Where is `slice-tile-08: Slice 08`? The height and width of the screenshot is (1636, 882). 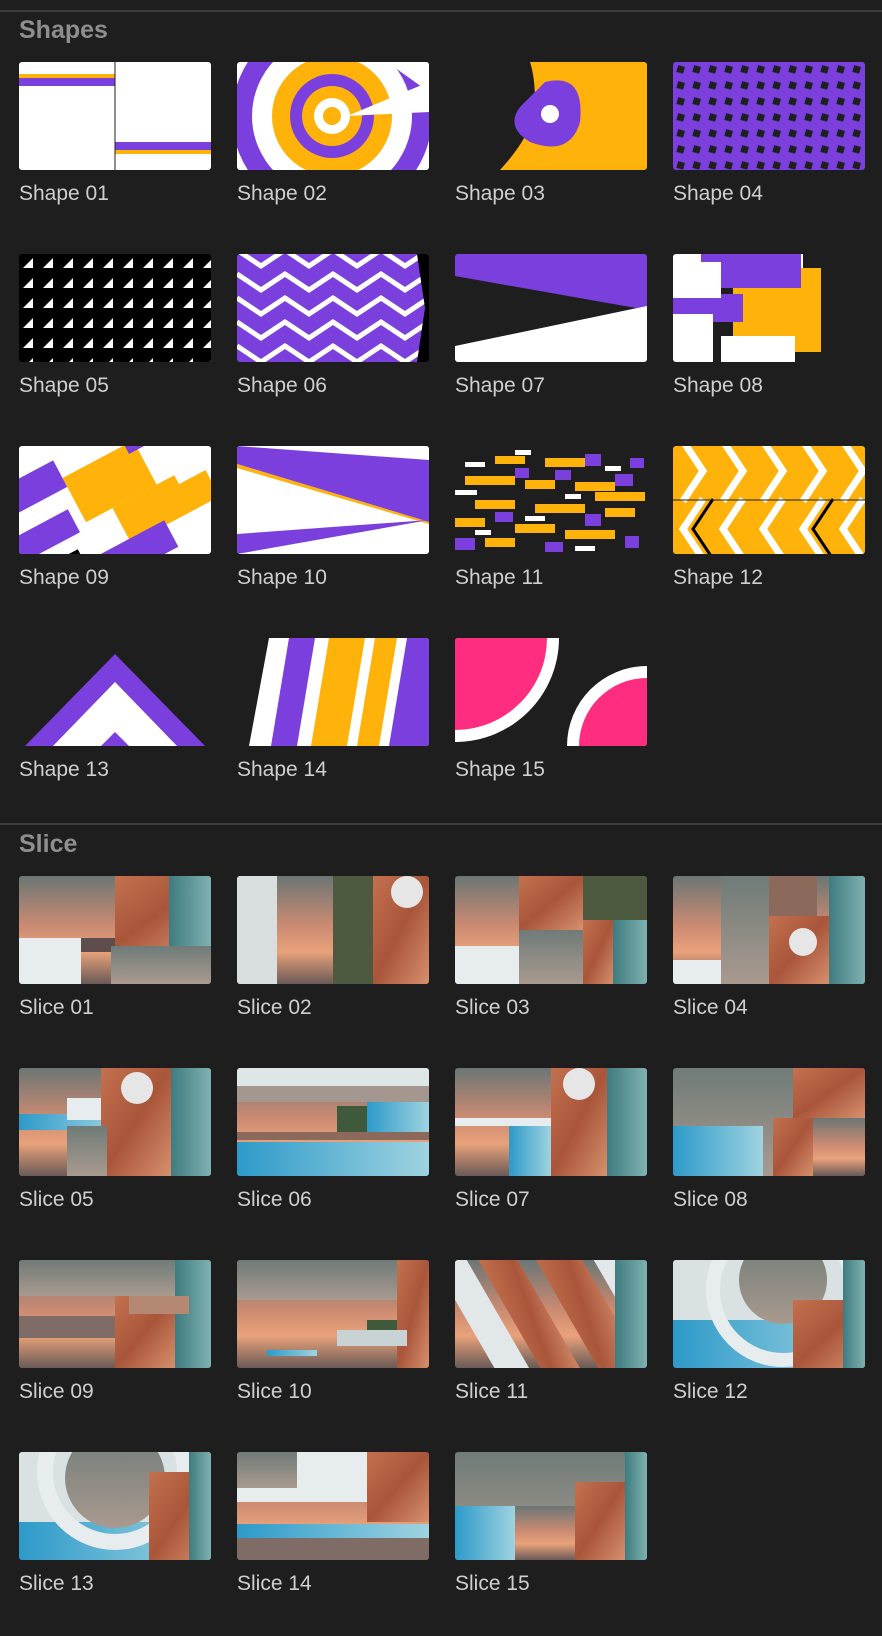 slice-tile-08: Slice 08 is located at coordinates (769, 1139).